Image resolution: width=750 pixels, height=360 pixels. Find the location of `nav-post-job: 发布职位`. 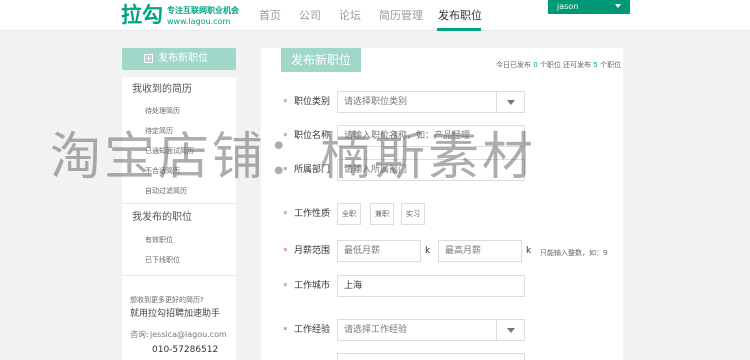

nav-post-job: 发布职位 is located at coordinates (460, 16).